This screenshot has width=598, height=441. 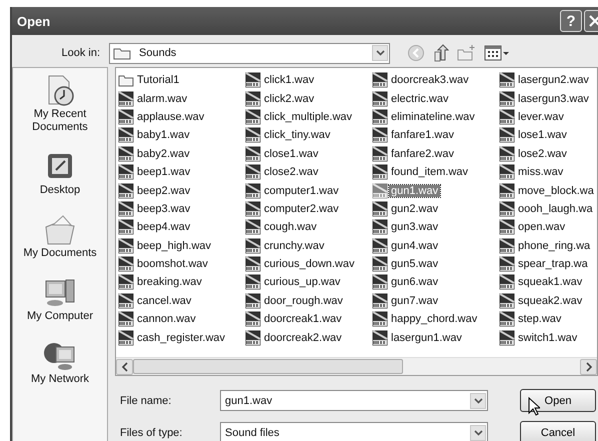 I want to click on look-in-label: Look in:, so click(x=80, y=53).